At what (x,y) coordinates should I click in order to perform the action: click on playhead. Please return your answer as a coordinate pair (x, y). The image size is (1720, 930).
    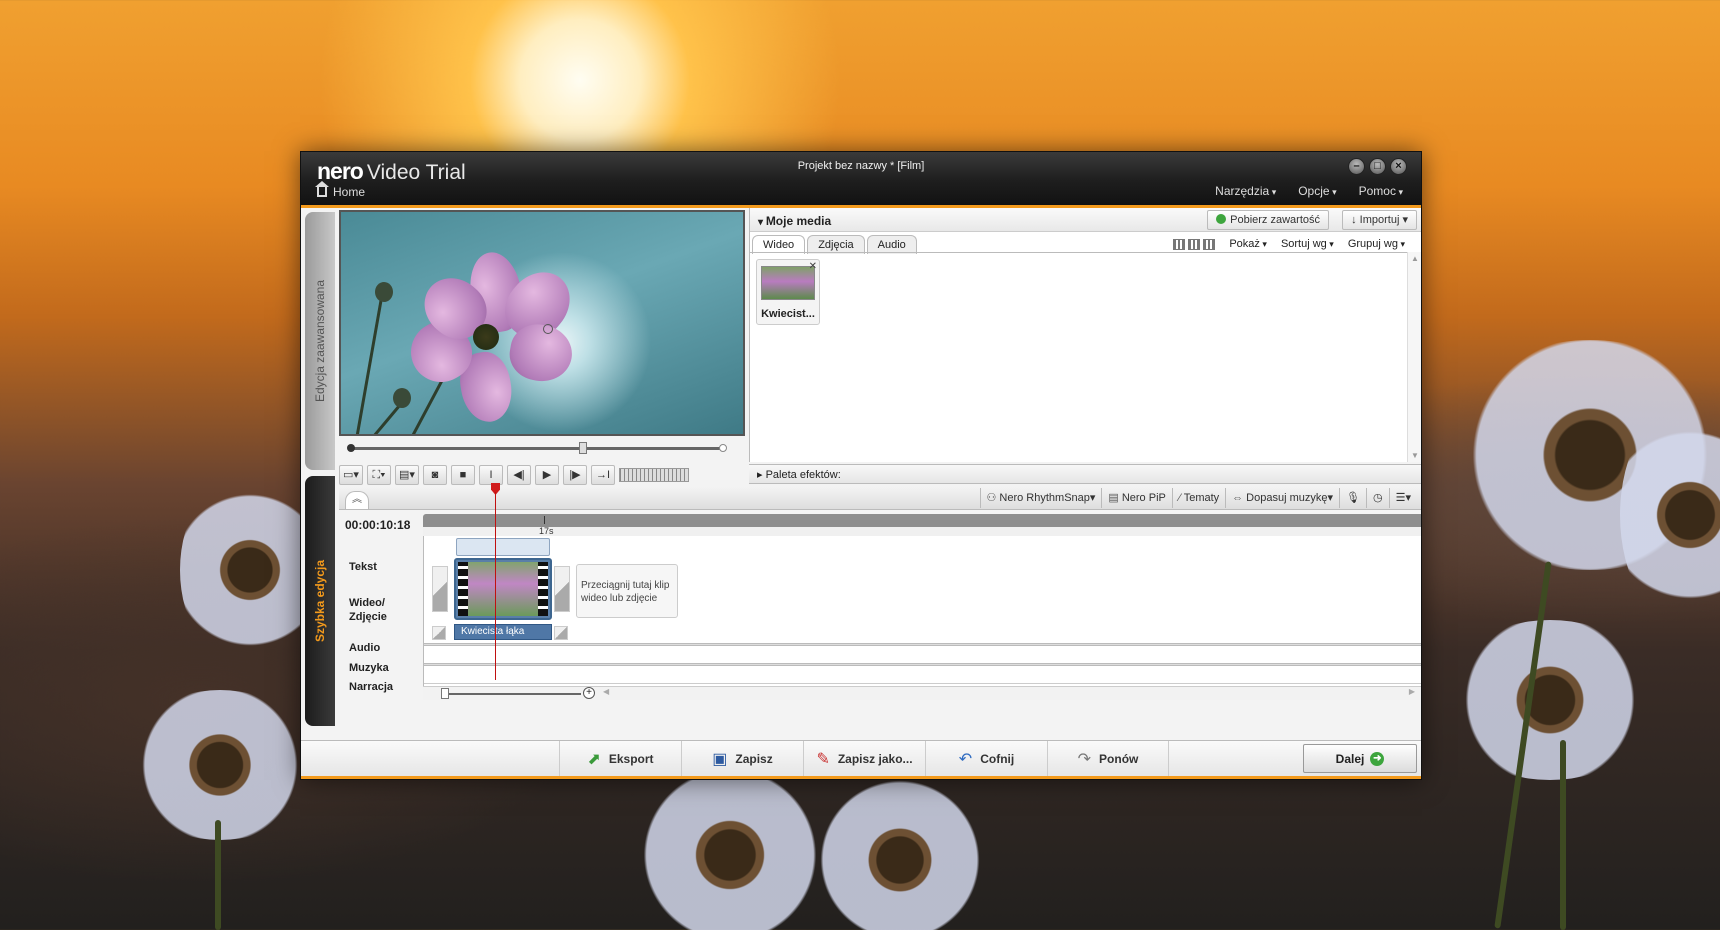
    Looking at the image, I should click on (495, 586).